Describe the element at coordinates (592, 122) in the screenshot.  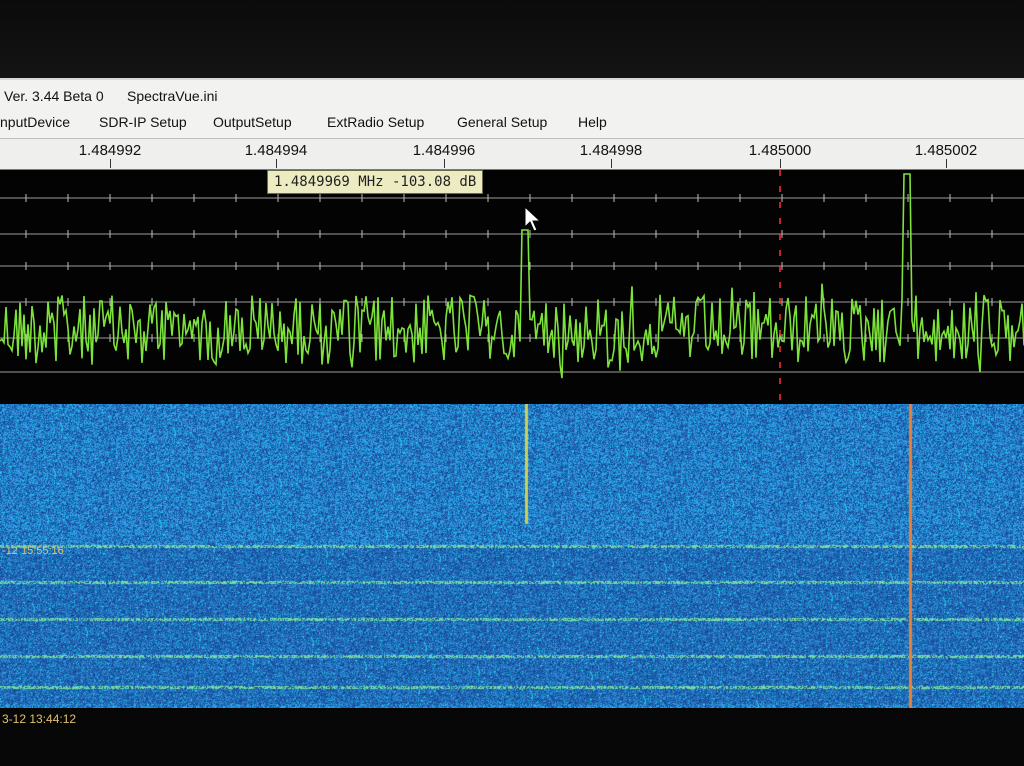
I see `menu-help: Help` at that location.